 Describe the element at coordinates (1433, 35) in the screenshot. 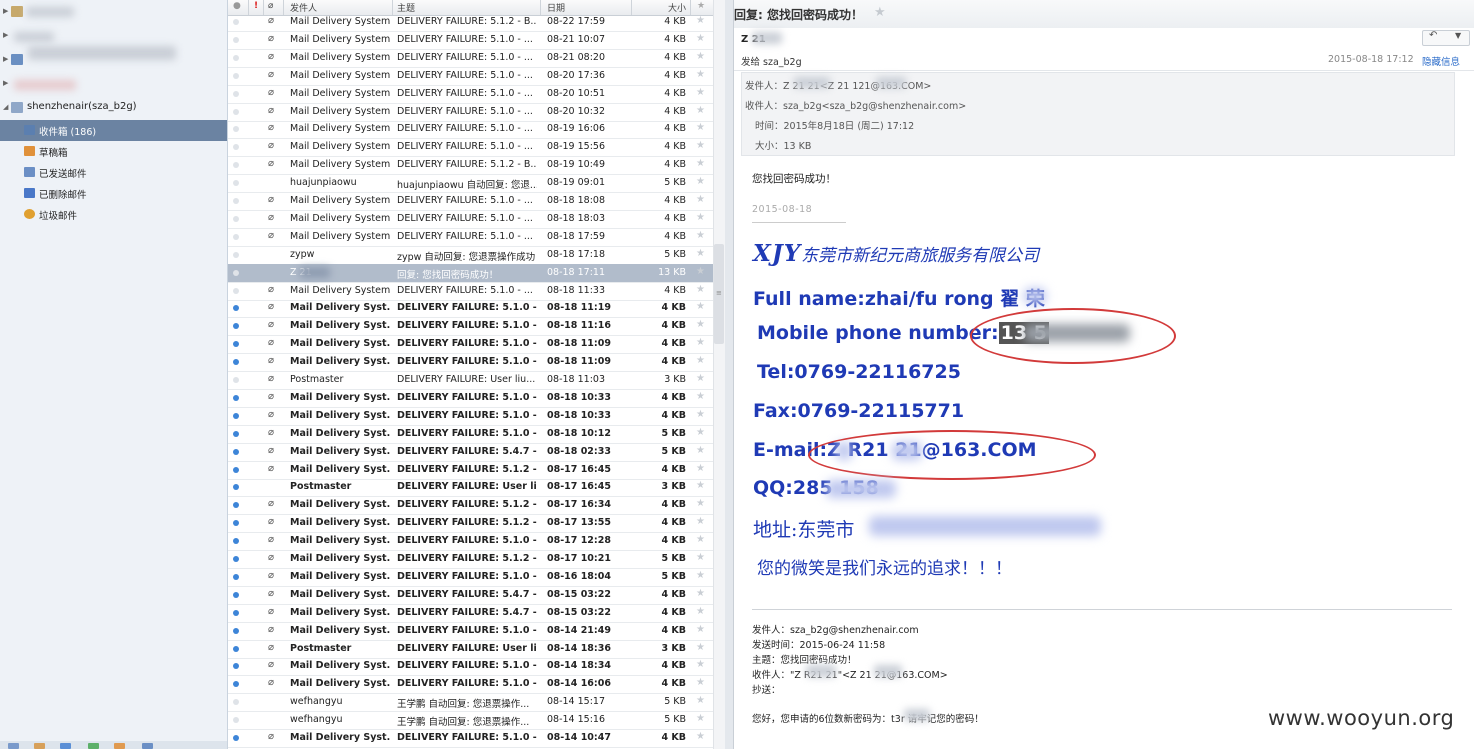

I see `reply-icon: ↶` at that location.